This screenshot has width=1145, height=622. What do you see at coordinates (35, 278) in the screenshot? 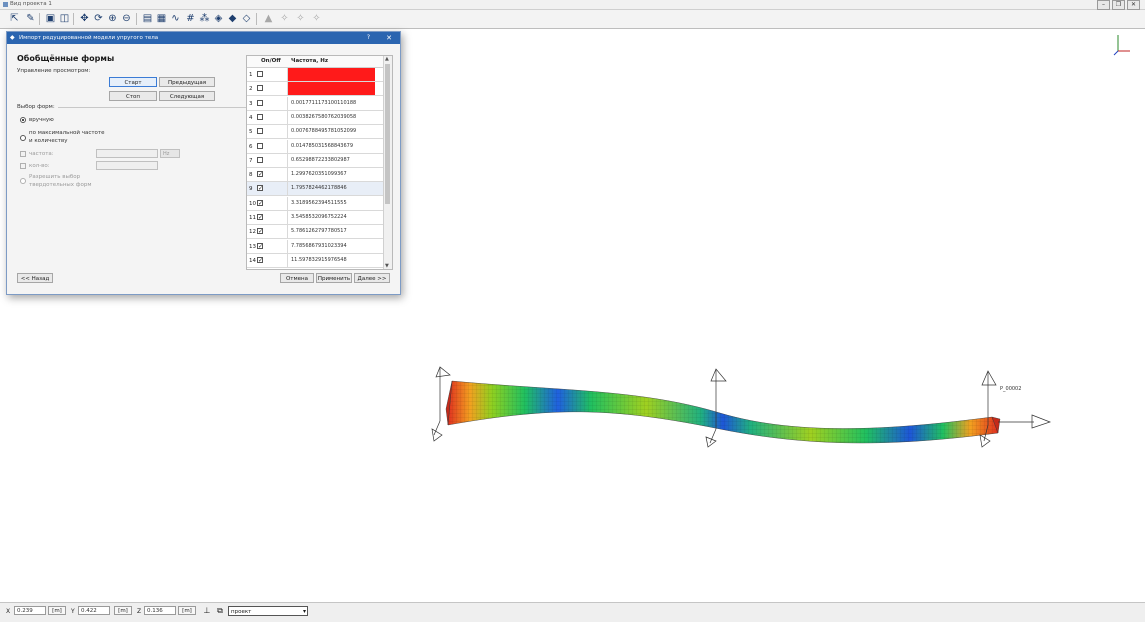
I see `back-button: << Назад` at bounding box center [35, 278].